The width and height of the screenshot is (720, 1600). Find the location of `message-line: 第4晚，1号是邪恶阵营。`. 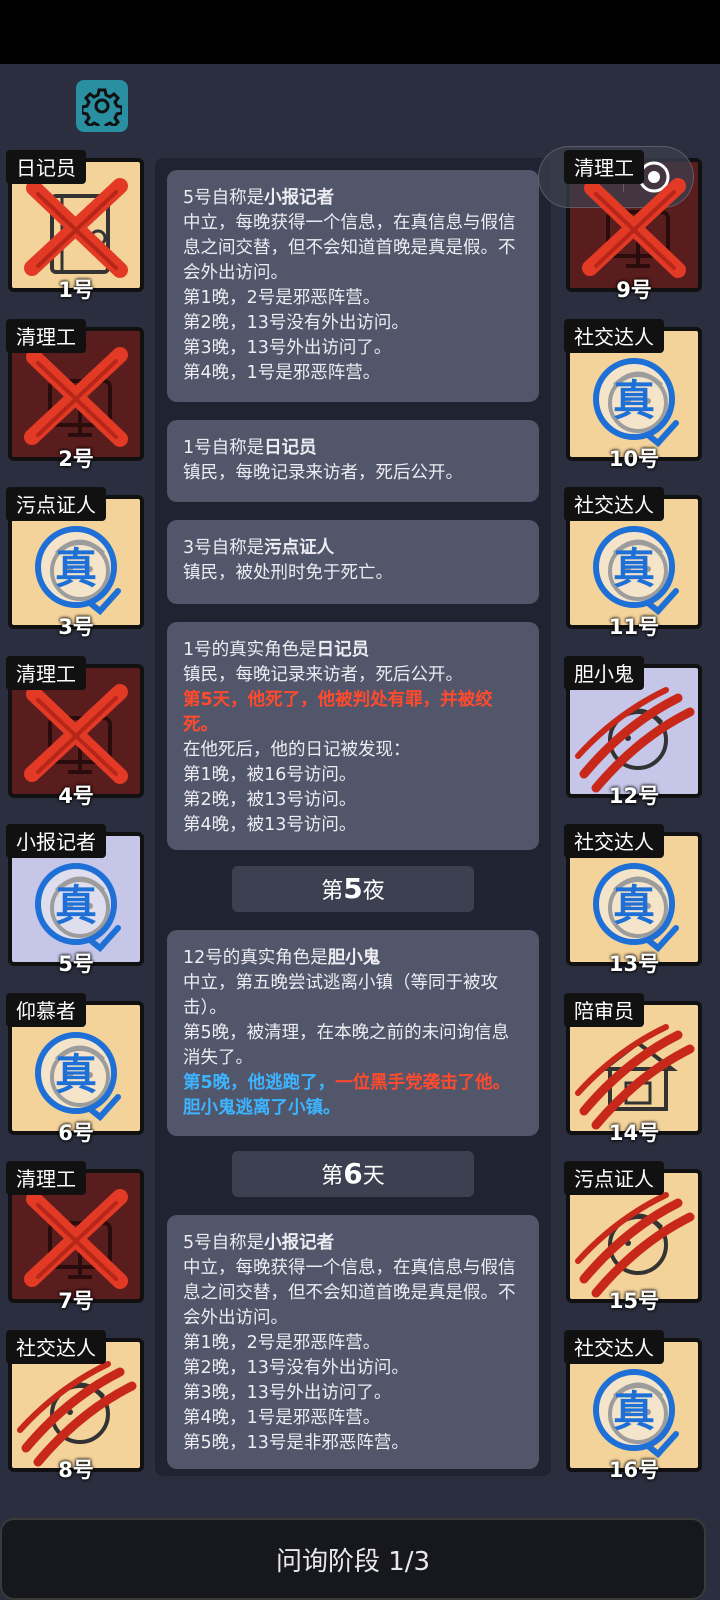

message-line: 第4晚，1号是邪恶阵营。 is located at coordinates (282, 1418).